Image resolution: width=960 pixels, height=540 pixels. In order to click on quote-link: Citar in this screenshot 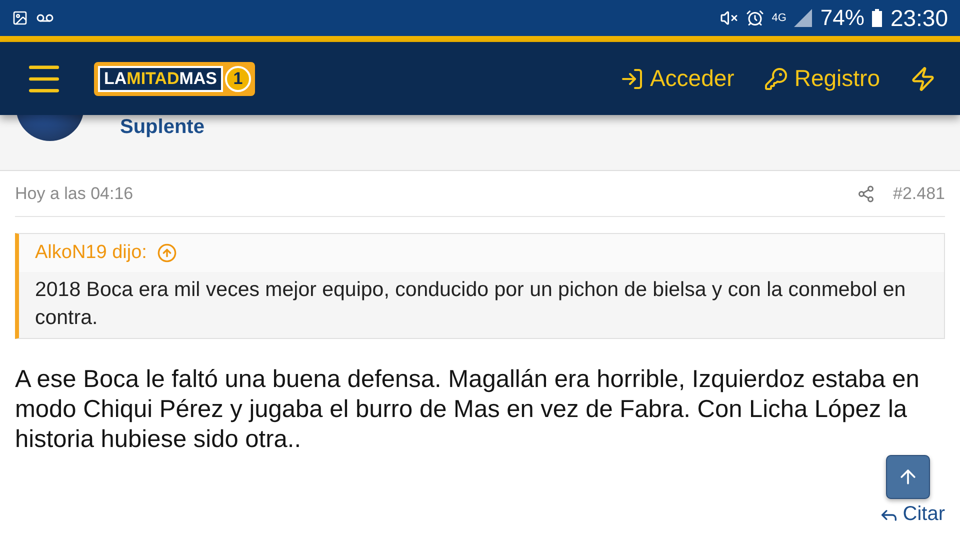, I will do `click(911, 514)`.